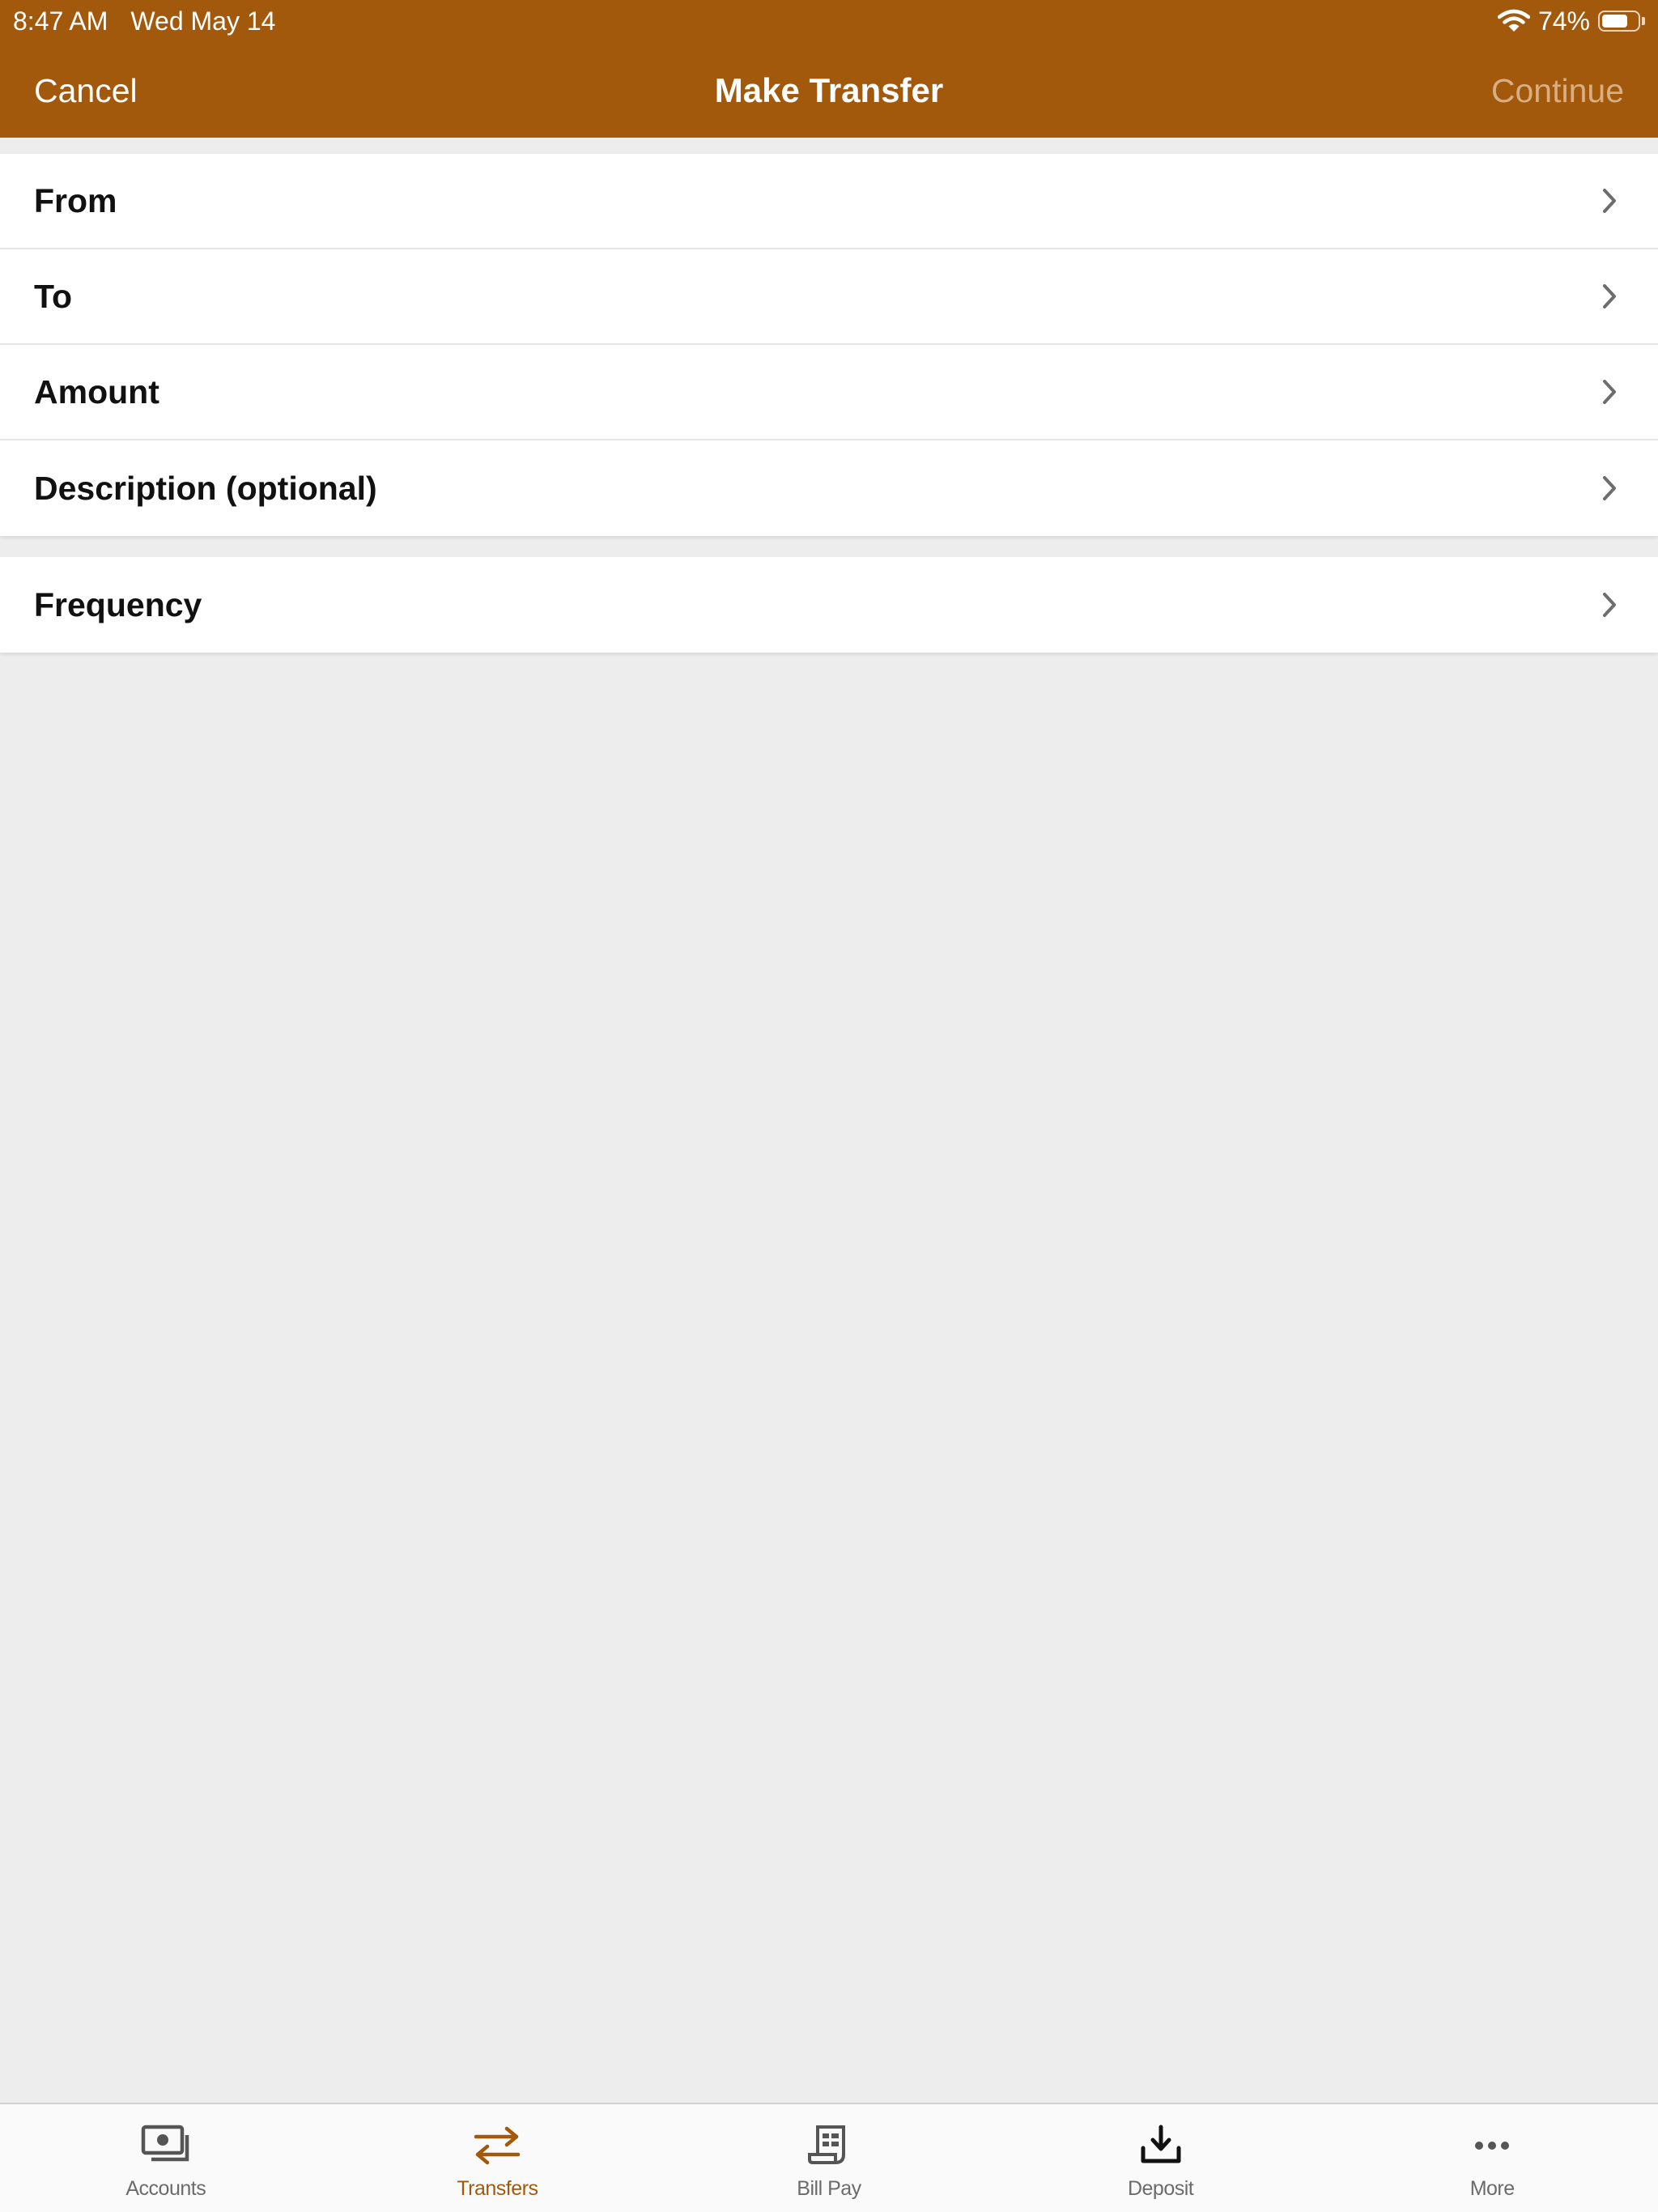 The width and height of the screenshot is (1658, 2212). I want to click on tab-bill-pay: Bill Pay, so click(829, 2158).